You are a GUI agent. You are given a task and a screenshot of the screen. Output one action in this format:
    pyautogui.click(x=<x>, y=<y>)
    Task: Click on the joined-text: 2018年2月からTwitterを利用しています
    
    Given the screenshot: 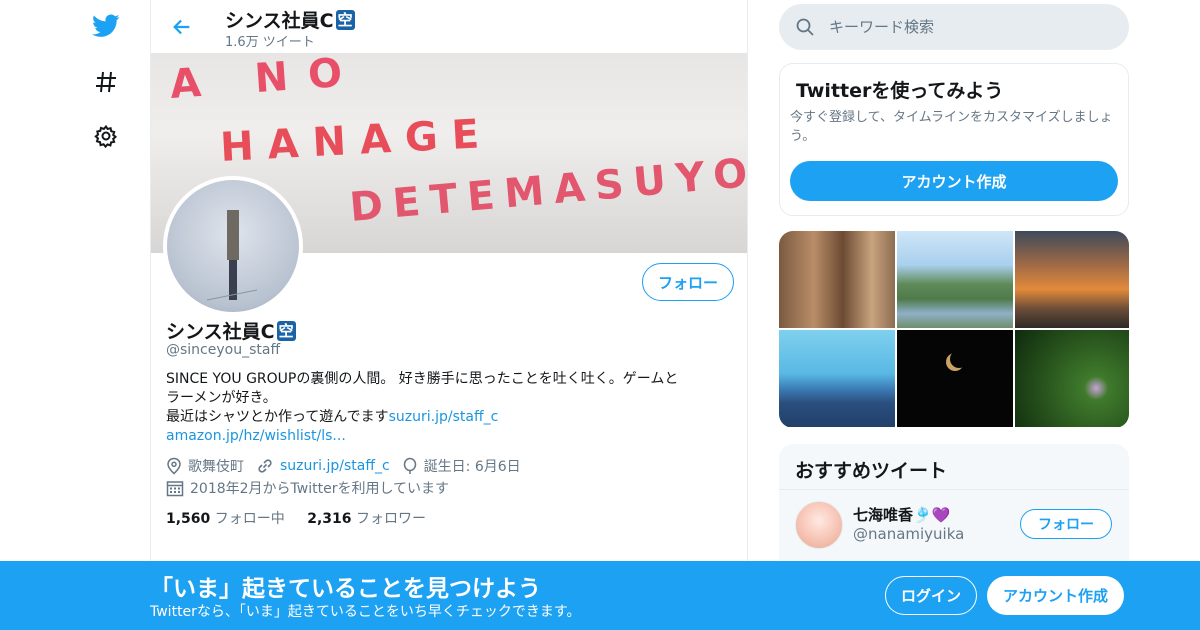 What is the action you would take?
    pyautogui.click(x=320, y=489)
    